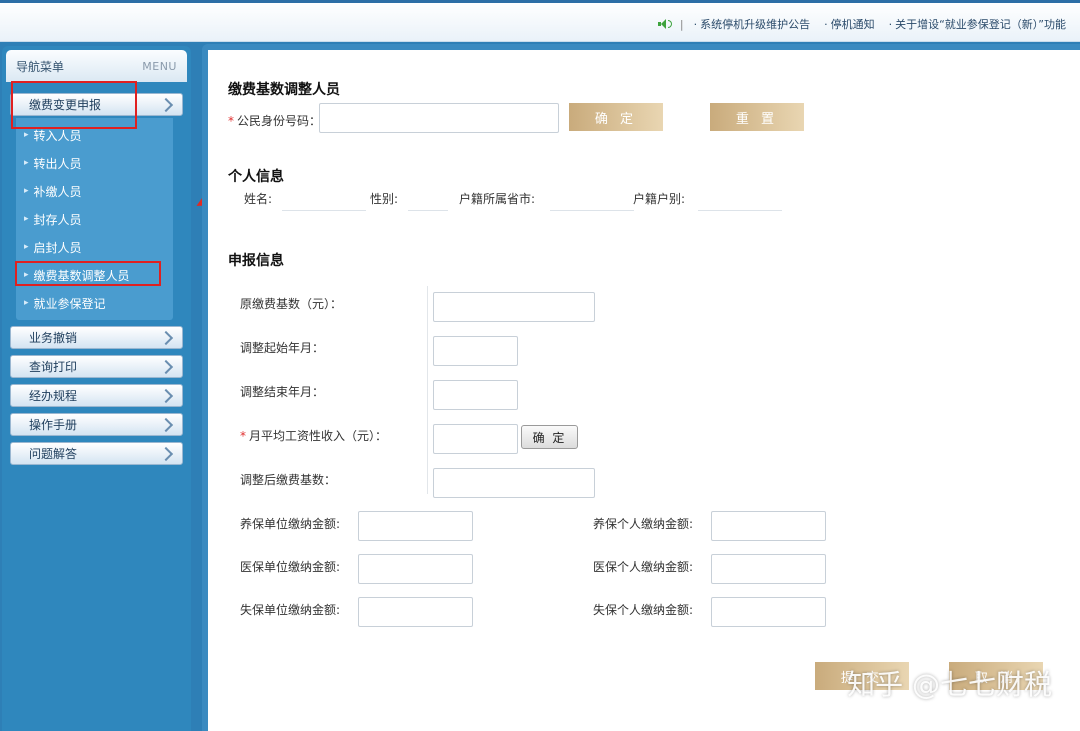 Image resolution: width=1080 pixels, height=731 pixels. I want to click on sidebar-item-label: 补缴人员, so click(57, 191).